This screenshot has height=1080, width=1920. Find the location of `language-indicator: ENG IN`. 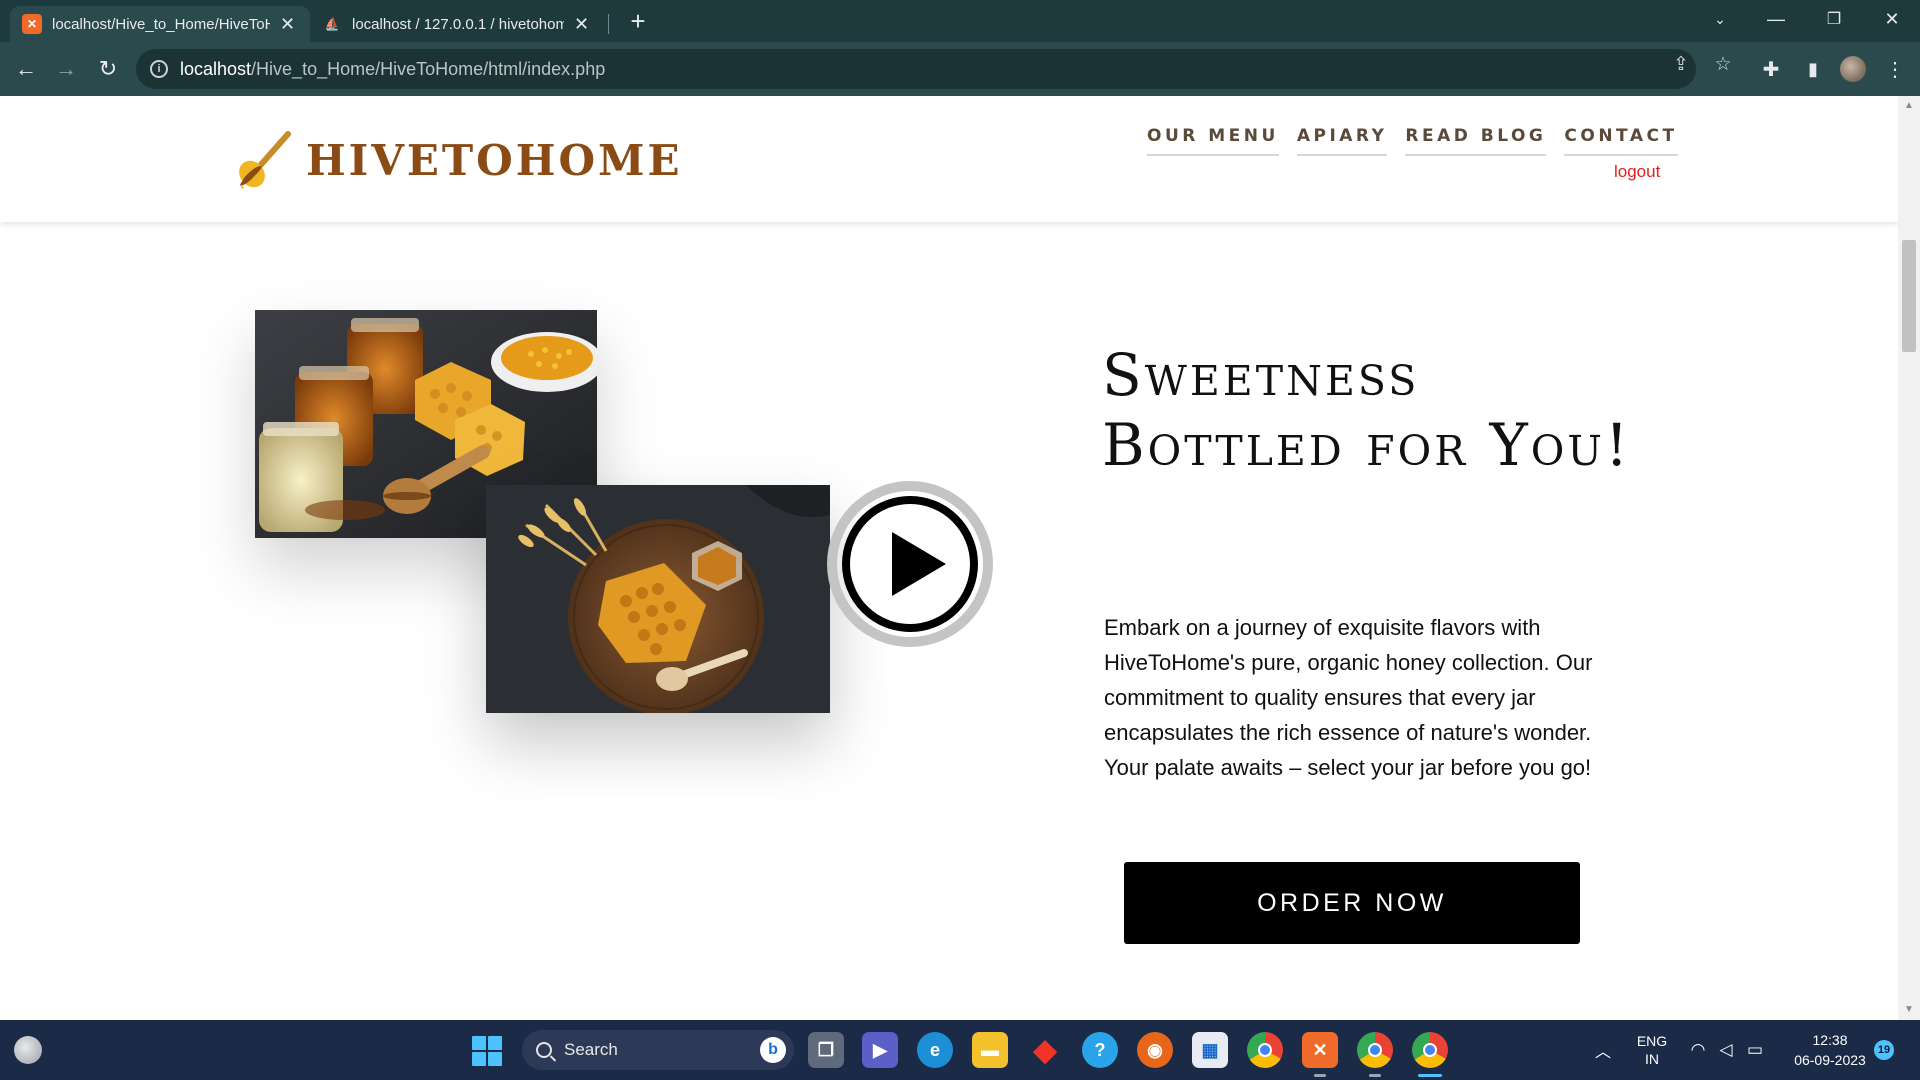

language-indicator: ENG IN is located at coordinates (1652, 1050).